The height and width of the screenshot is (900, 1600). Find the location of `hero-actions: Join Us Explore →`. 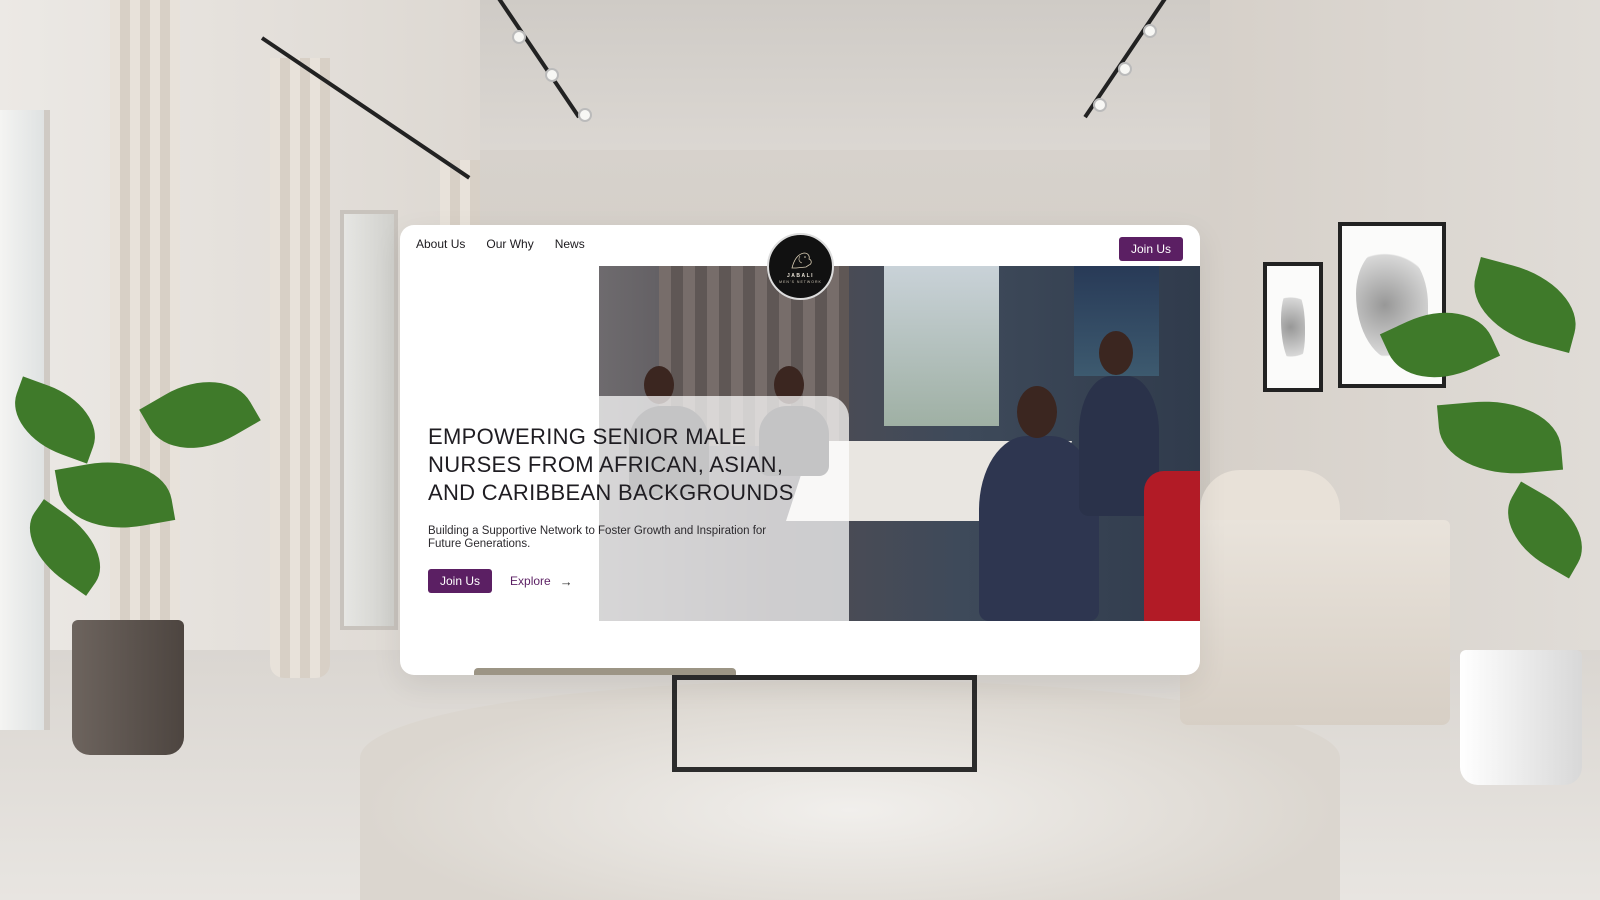

hero-actions: Join Us Explore → is located at coordinates (638, 581).